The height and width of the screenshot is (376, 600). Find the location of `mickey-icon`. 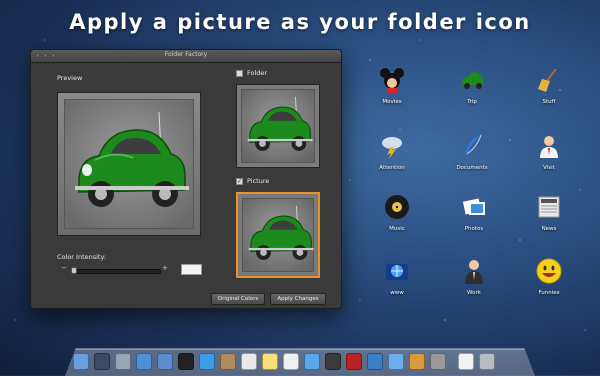

mickey-icon is located at coordinates (392, 80).